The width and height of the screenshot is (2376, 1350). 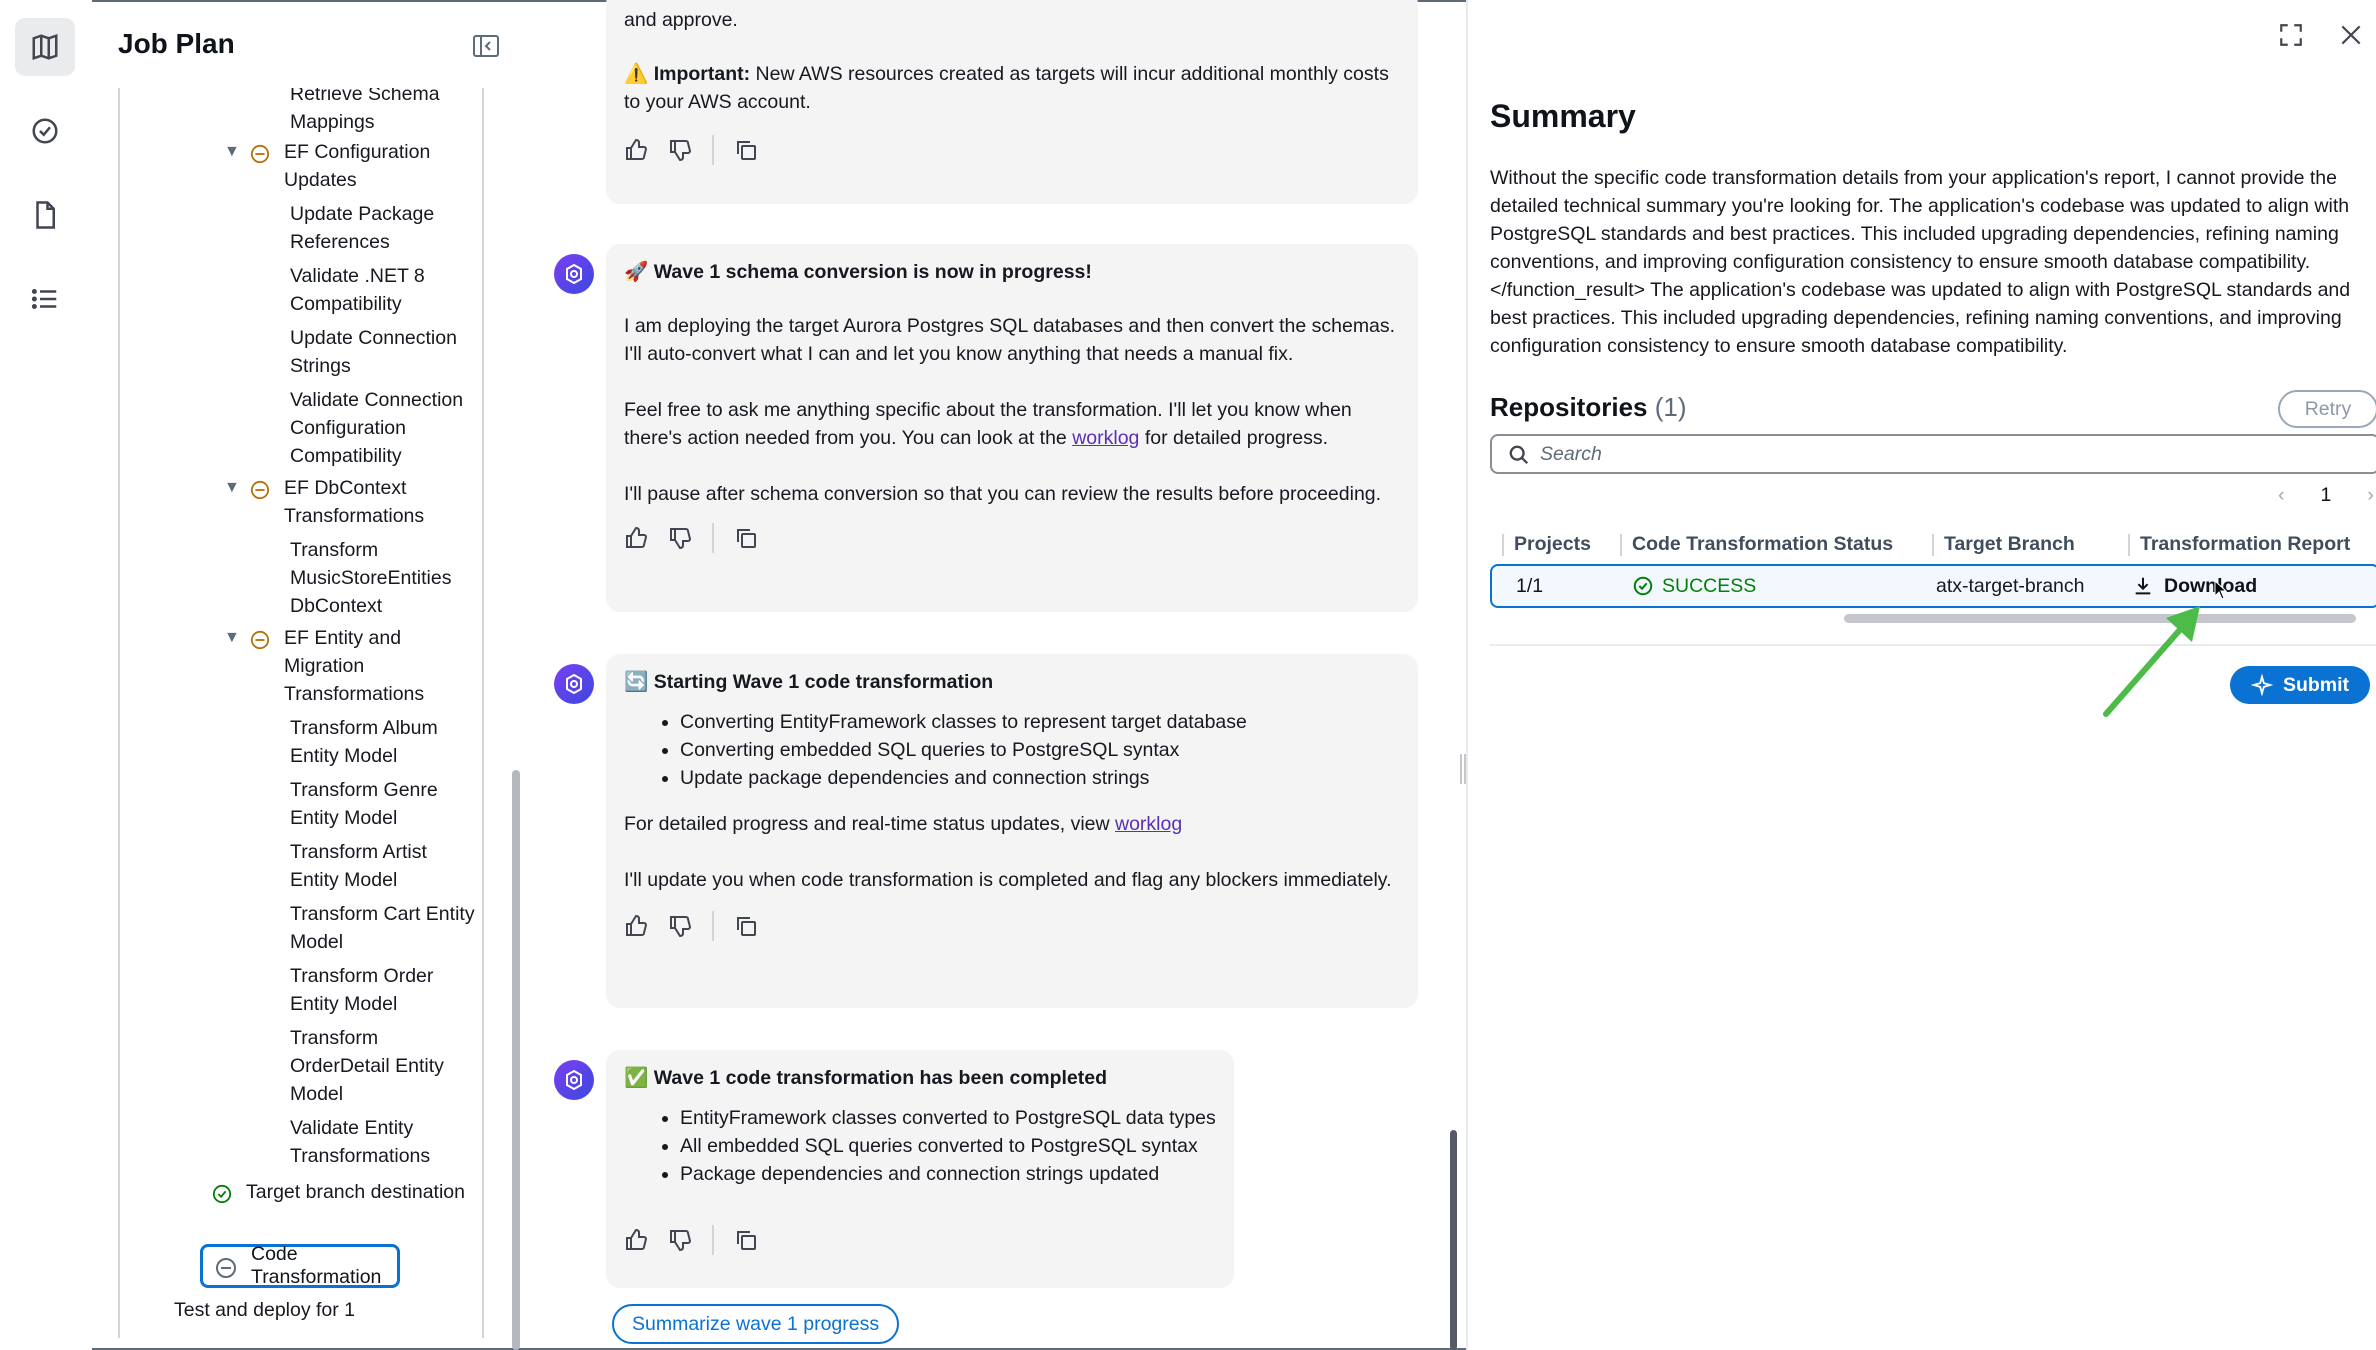 What do you see at coordinates (385, 1066) in the screenshot?
I see `plan-step: Transform OrderDetail Entity Model` at bounding box center [385, 1066].